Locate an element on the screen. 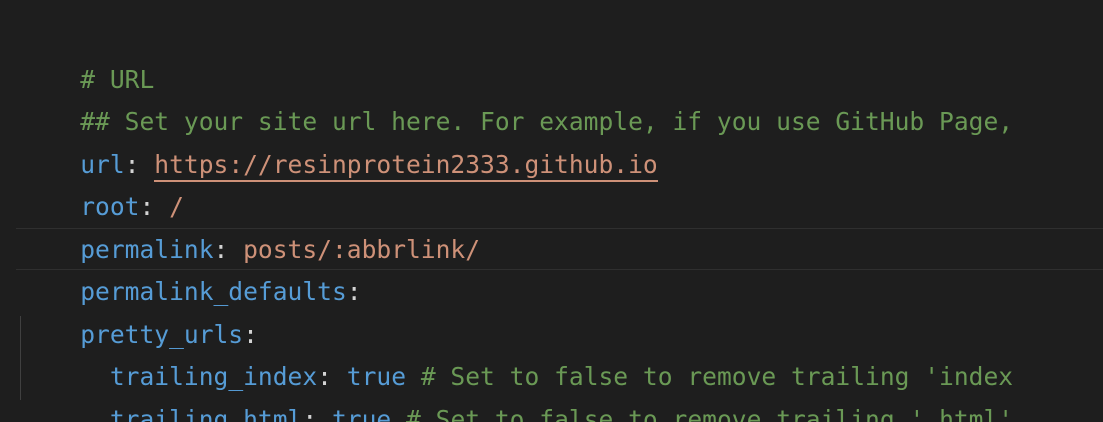  yaml-value: true is located at coordinates (361, 413).